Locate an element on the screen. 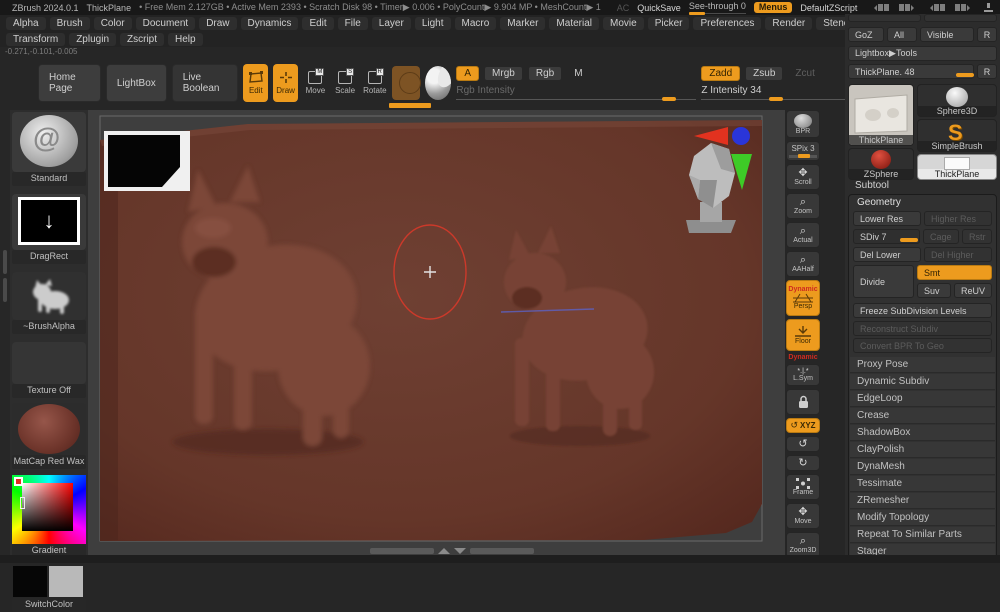 This screenshot has width=1000, height=612. current-texture-thumb is located at coordinates (49, 363).